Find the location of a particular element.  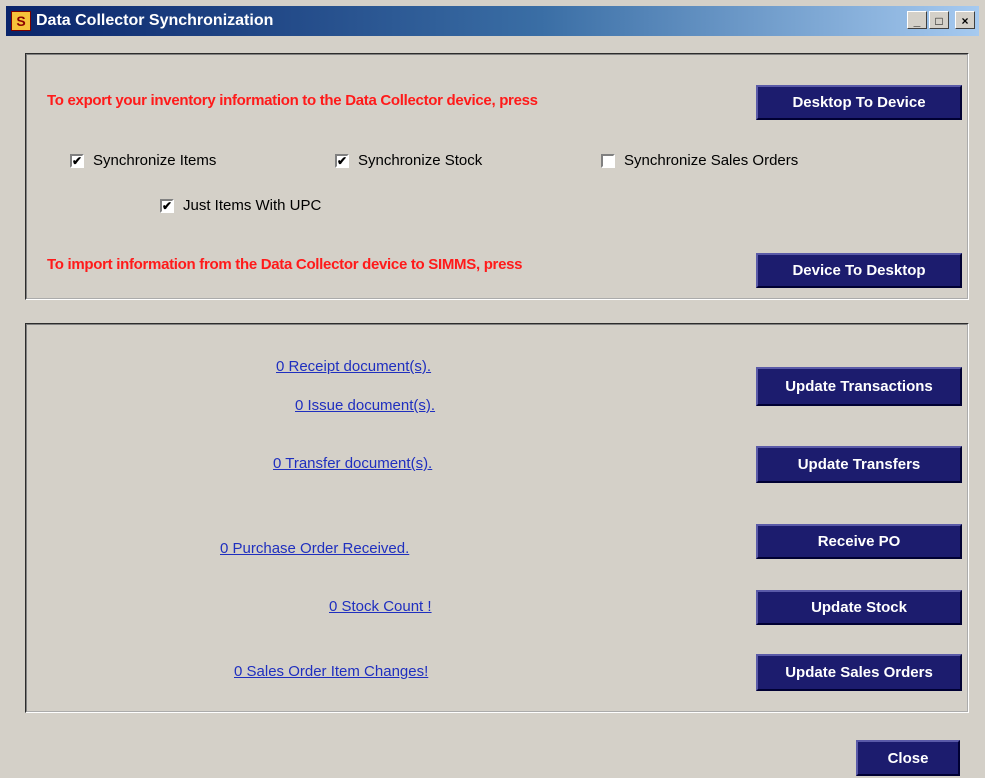

close-window-button: × is located at coordinates (965, 20).